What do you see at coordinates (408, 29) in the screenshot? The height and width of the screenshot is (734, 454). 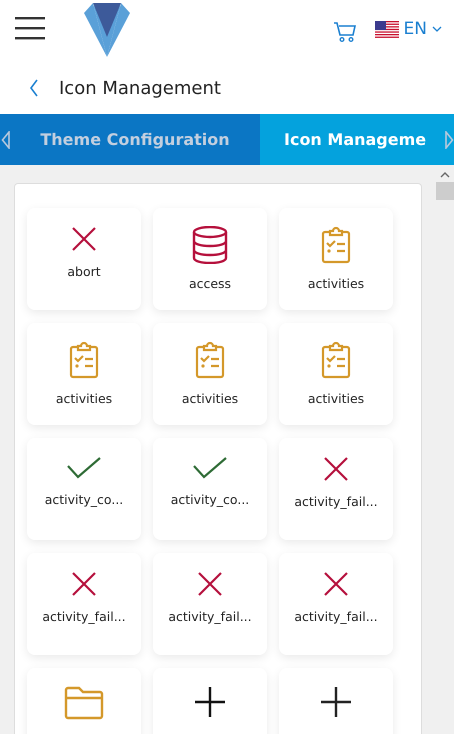 I see `language-selector: EN` at bounding box center [408, 29].